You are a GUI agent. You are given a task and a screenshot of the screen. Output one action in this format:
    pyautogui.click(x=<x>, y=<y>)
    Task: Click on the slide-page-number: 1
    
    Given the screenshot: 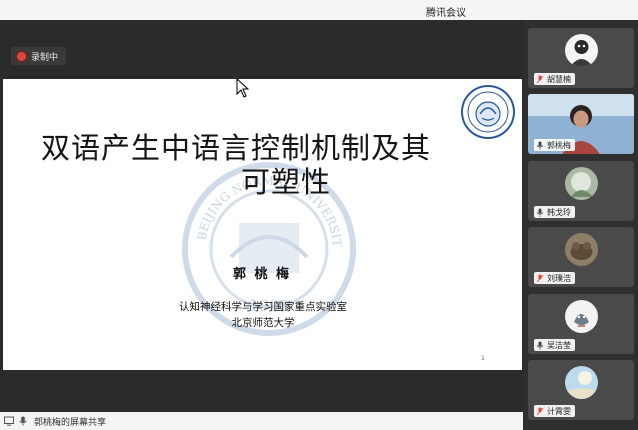 What is the action you would take?
    pyautogui.click(x=483, y=358)
    